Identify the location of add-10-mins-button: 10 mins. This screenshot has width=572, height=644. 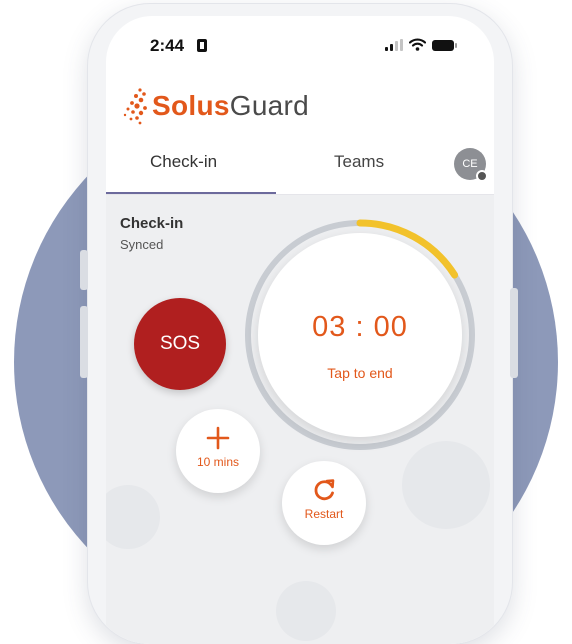
(218, 451).